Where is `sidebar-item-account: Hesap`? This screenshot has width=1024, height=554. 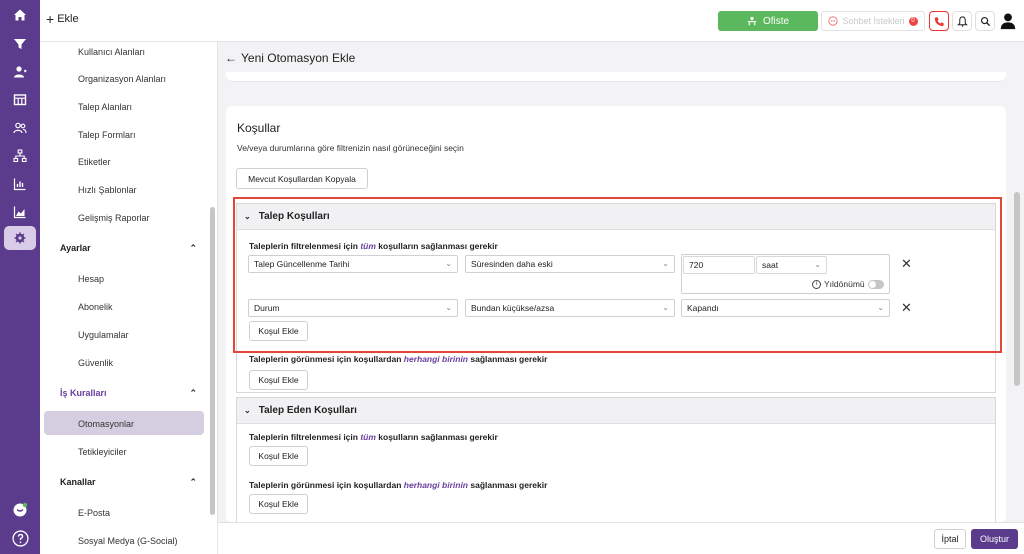
sidebar-item-account: Hesap is located at coordinates (91, 279).